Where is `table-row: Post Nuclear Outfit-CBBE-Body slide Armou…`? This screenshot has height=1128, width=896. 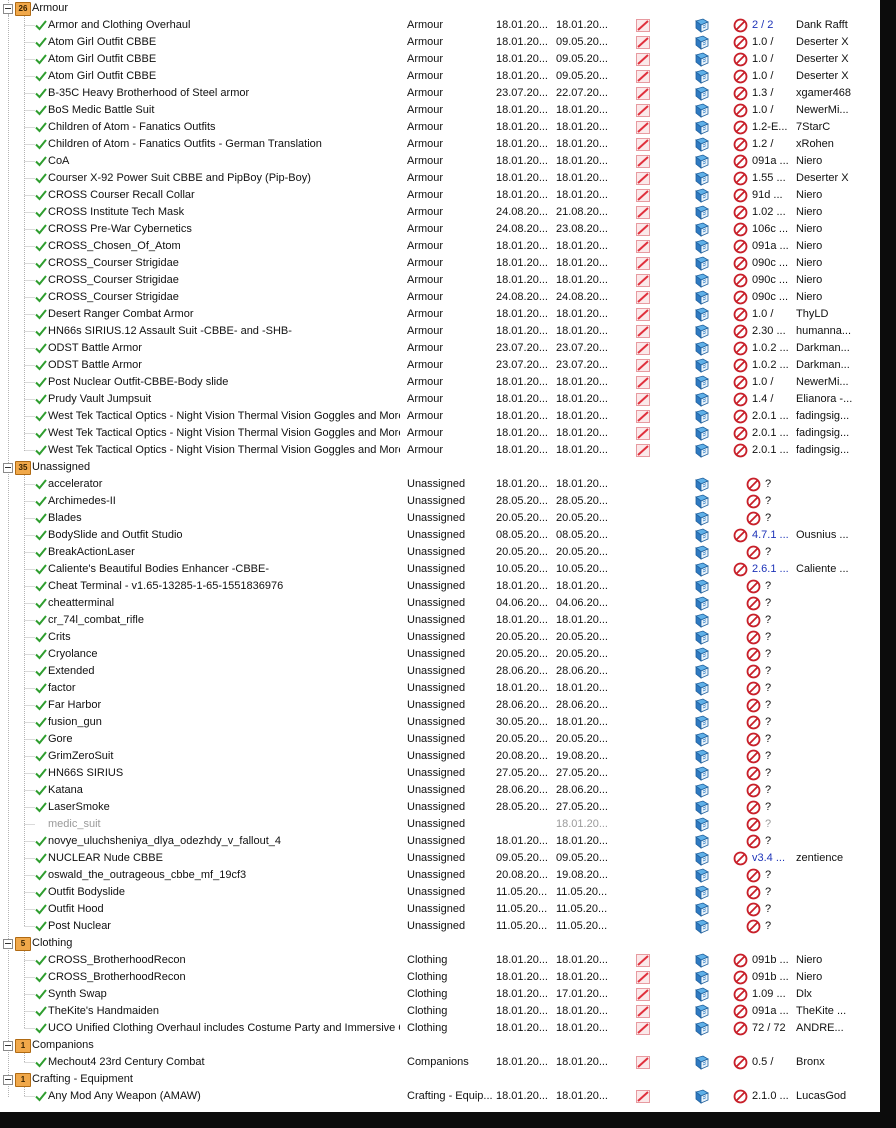 table-row: Post Nuclear Outfit-CBBE-Body slide Armou… is located at coordinates (440, 382).